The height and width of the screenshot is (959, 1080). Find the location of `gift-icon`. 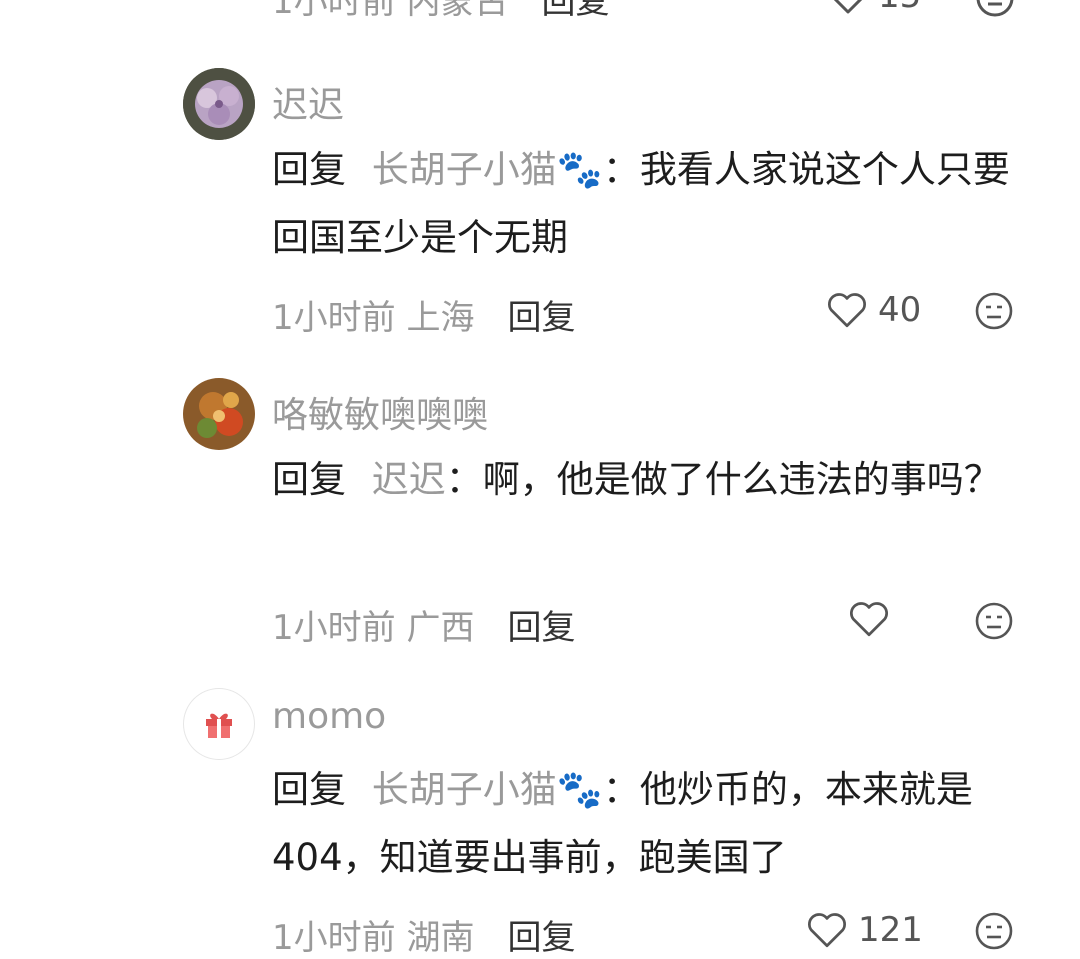

gift-icon is located at coordinates (219, 724).